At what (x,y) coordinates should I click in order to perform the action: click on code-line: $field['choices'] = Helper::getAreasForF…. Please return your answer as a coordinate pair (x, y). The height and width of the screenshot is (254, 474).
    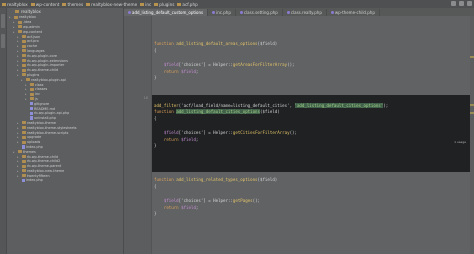
    Looking at the image, I should click on (224, 65).